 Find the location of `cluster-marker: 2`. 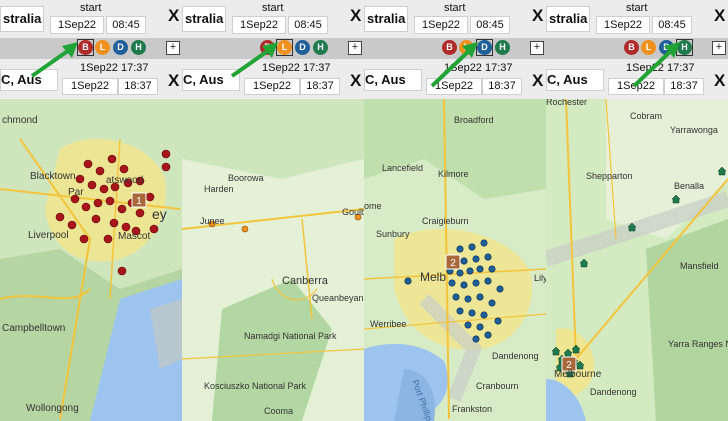

cluster-marker: 2 is located at coordinates (453, 262).